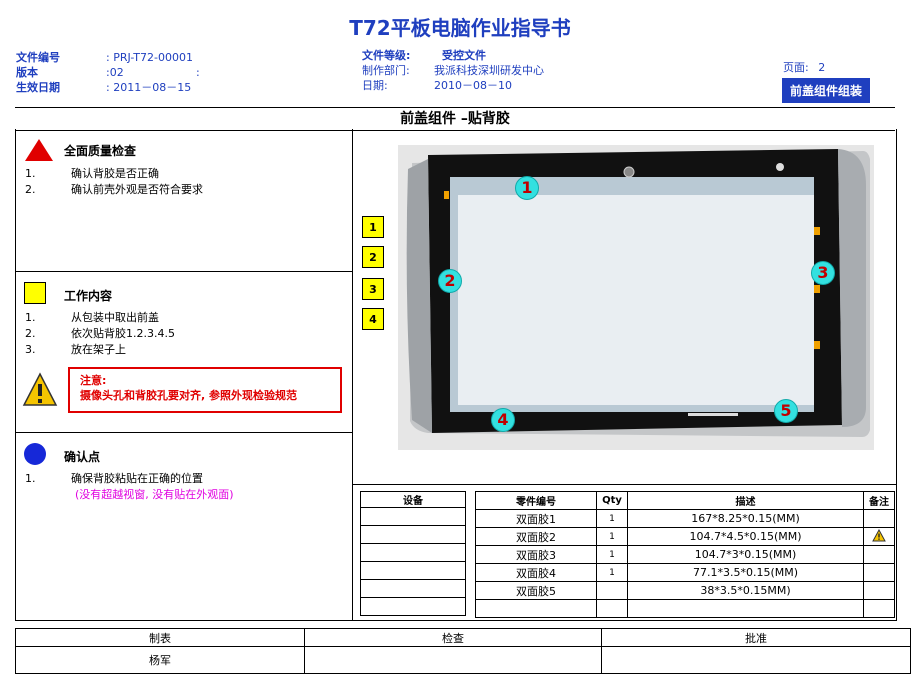 This screenshot has width=920, height=690. I want to click on caution-icon, so click(40, 389).